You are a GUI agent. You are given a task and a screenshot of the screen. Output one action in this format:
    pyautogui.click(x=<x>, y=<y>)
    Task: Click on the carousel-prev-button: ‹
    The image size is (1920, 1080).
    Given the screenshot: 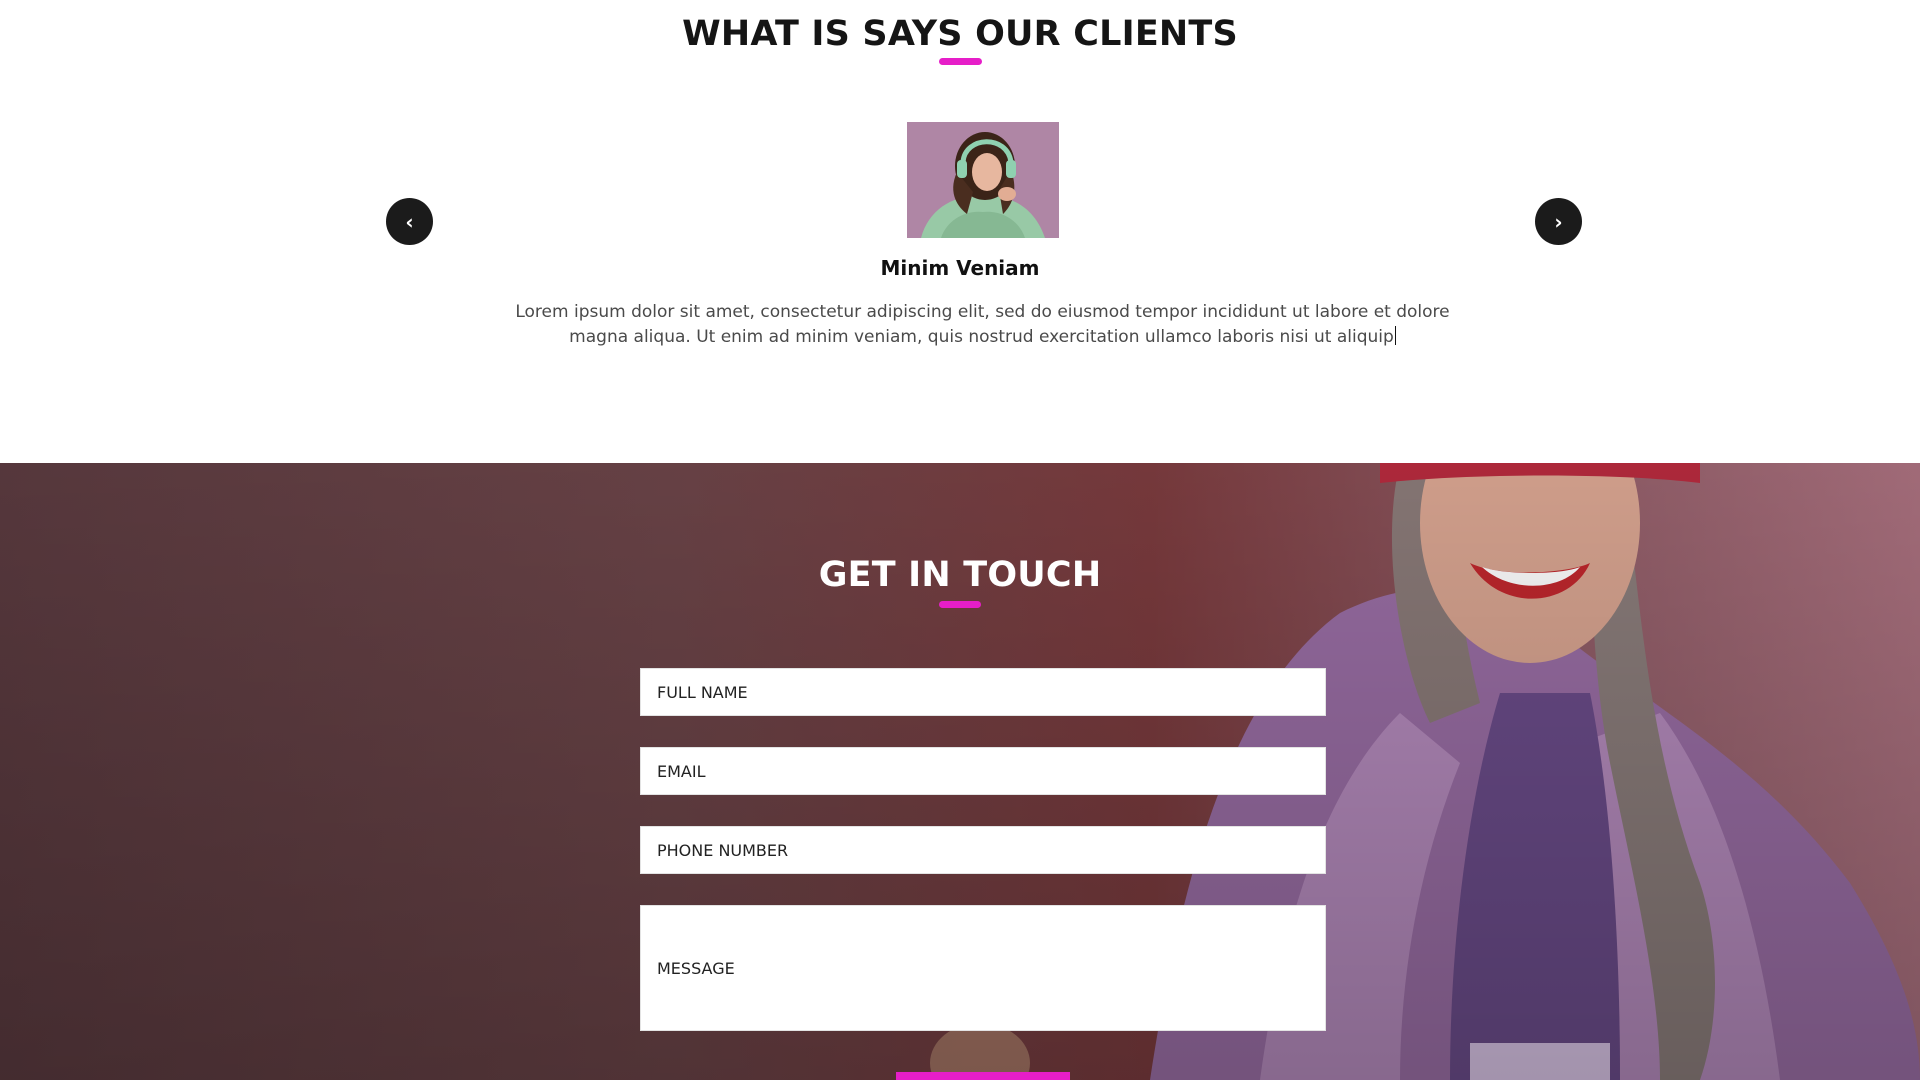 What is the action you would take?
    pyautogui.click(x=409, y=221)
    